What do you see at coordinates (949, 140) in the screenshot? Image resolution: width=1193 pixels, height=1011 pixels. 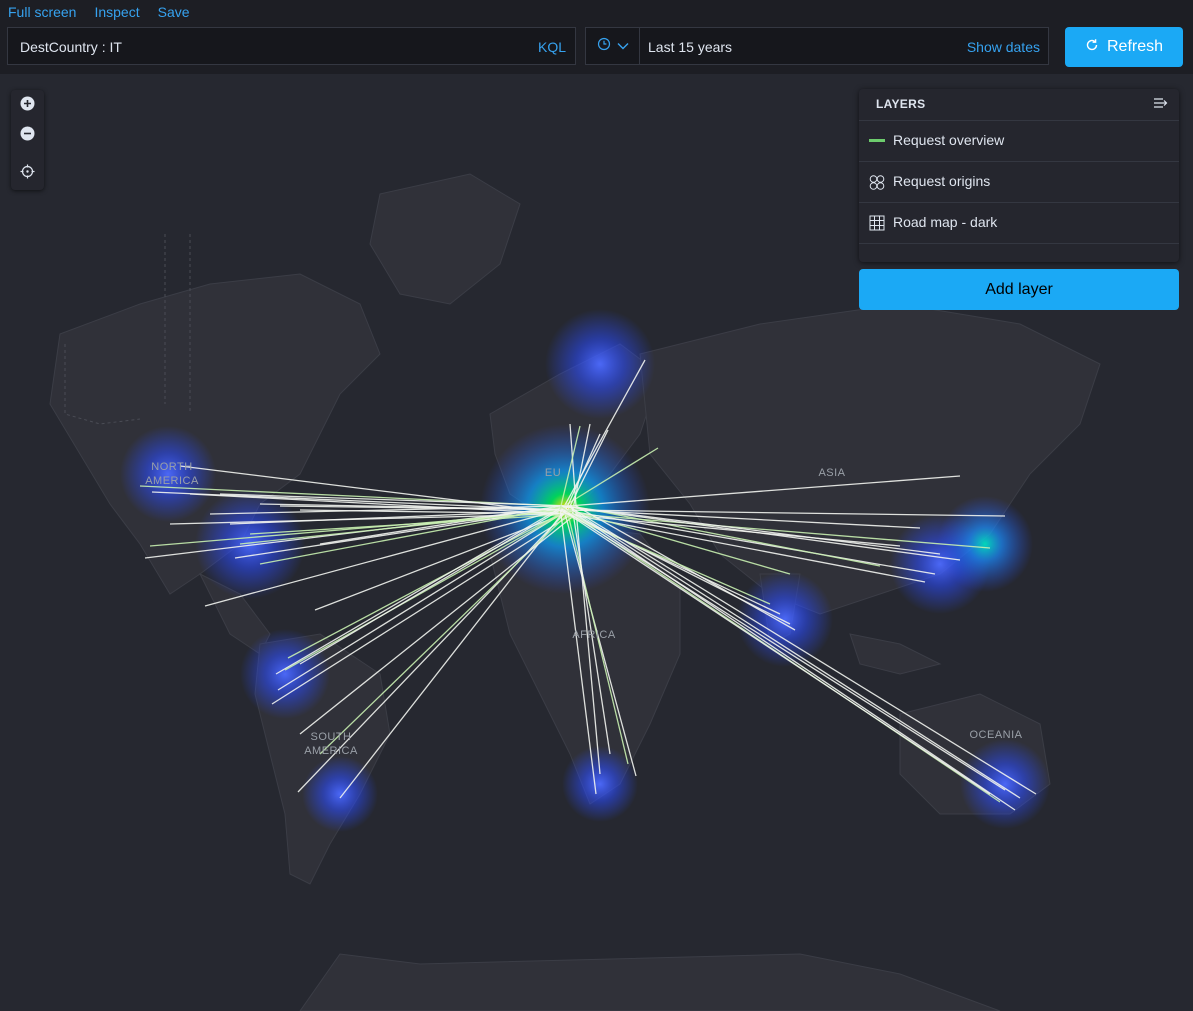 I see `layer-label: Request overview` at bounding box center [949, 140].